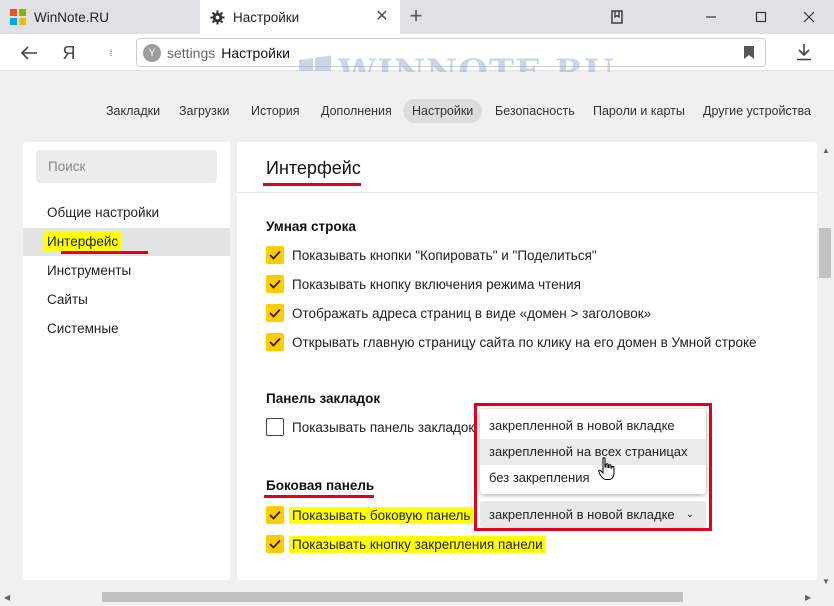  What do you see at coordinates (826, 150) in the screenshot?
I see `scroll-up-icon: ▲` at bounding box center [826, 150].